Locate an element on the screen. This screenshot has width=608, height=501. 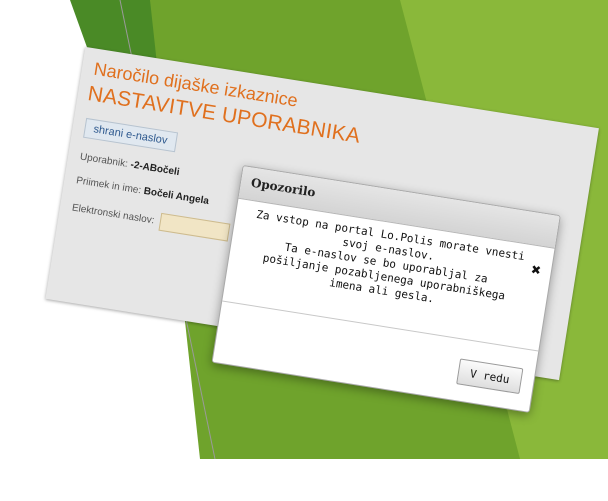
user-value: -2-ABočeli is located at coordinates (155, 169).